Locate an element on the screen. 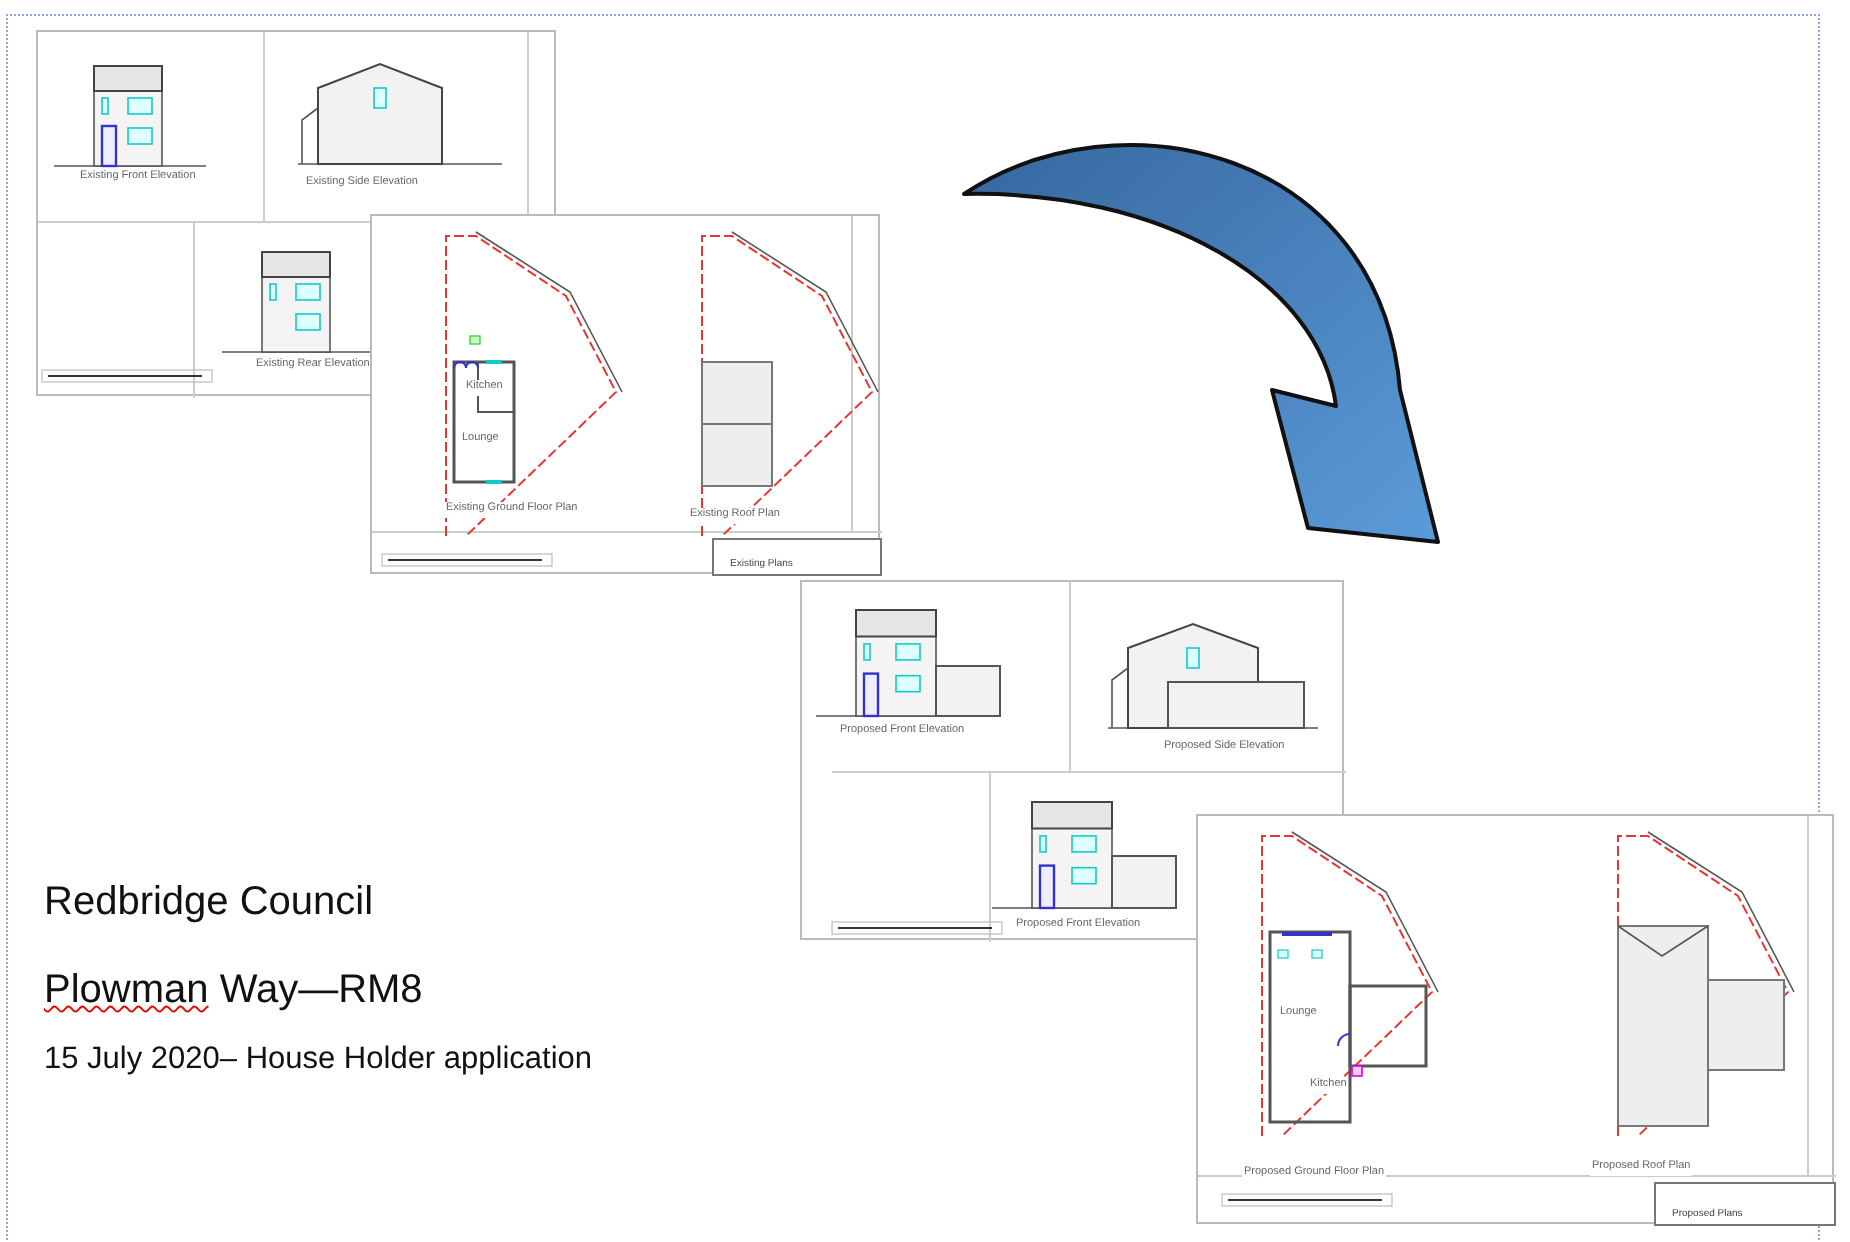 Image resolution: width=1850 pixels, height=1242 pixels. date-line: 15 July 2020– House Holder application is located at coordinates (318, 1060).